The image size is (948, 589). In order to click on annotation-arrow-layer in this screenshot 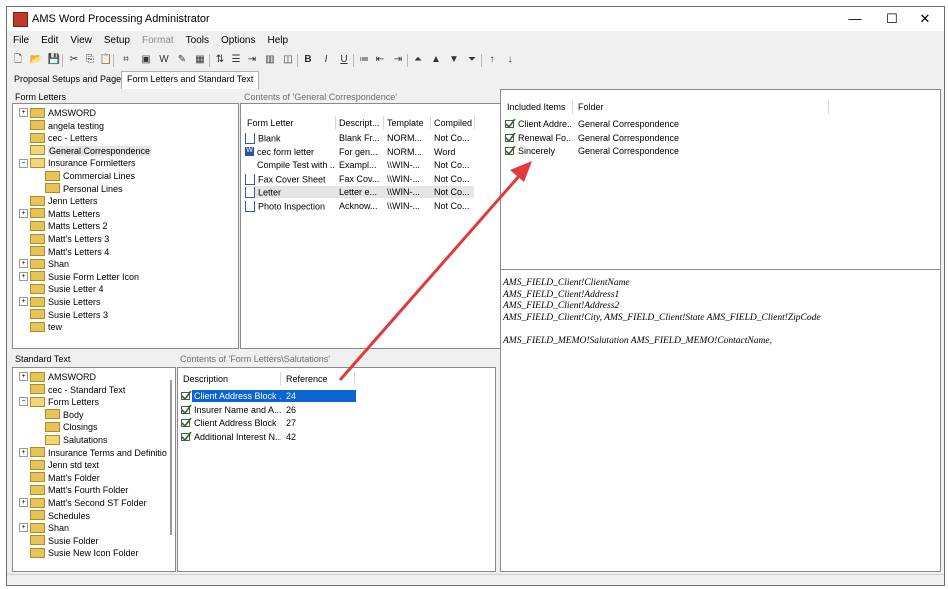, I will do `click(435, 271)`.